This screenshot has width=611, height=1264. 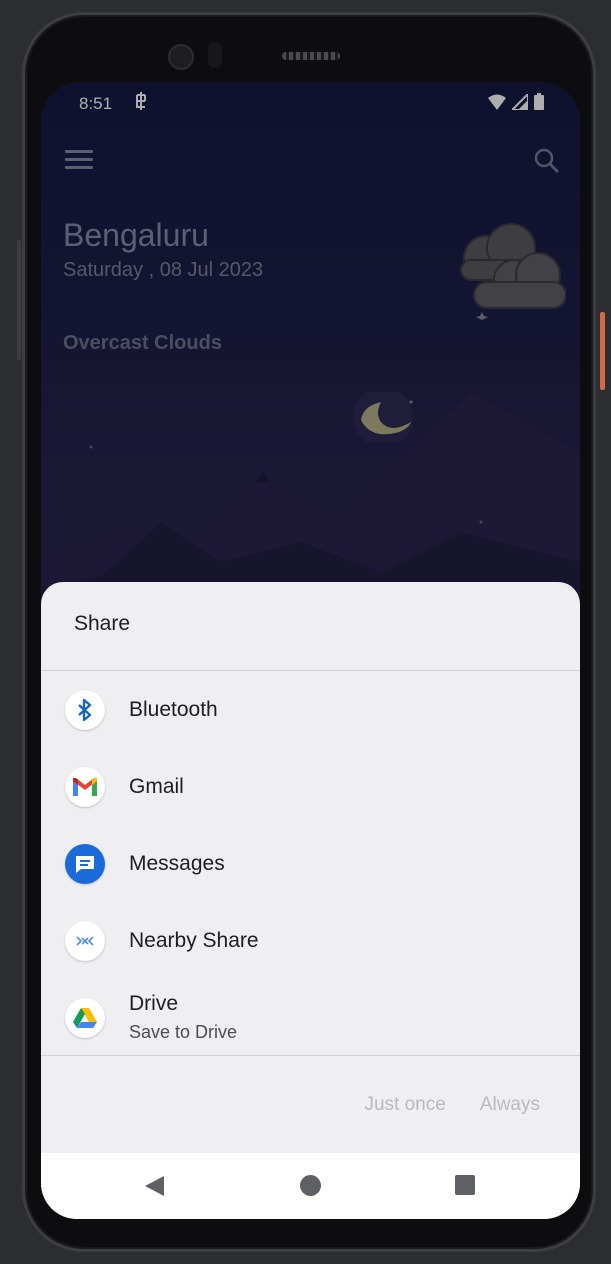 I want to click on navigation-bar, so click(x=310, y=1186).